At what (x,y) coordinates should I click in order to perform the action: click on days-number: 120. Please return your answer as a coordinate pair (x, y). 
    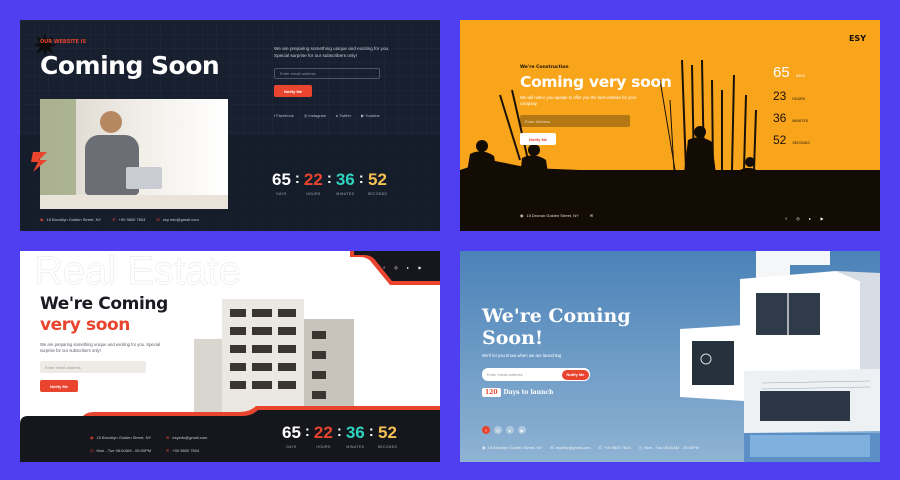
    Looking at the image, I should click on (491, 392).